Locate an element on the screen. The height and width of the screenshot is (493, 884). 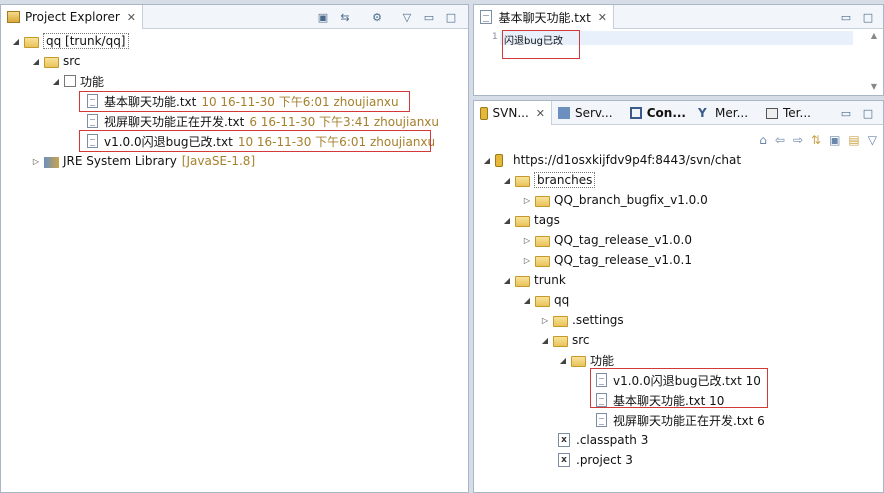
svn-tag-1: ▷ QQ_tag_release_v1.0.0 is located at coordinates (607, 240).